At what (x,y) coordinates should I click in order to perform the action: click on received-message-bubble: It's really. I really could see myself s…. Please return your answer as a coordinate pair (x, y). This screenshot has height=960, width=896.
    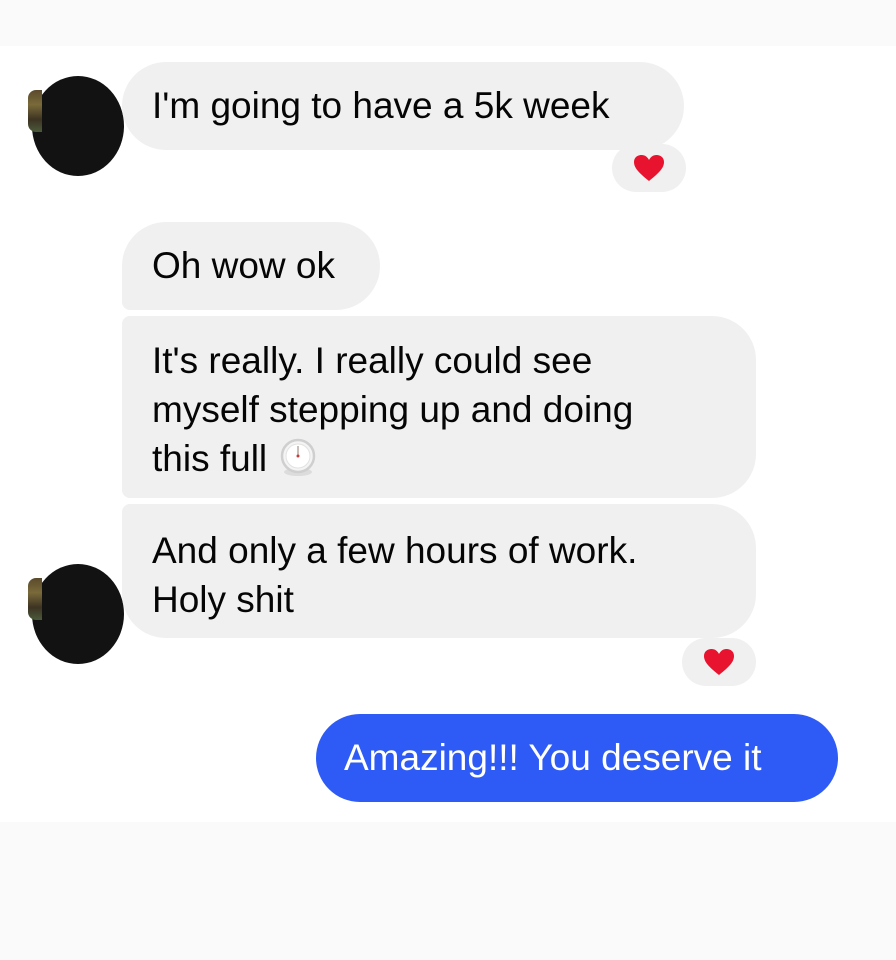
    Looking at the image, I should click on (439, 407).